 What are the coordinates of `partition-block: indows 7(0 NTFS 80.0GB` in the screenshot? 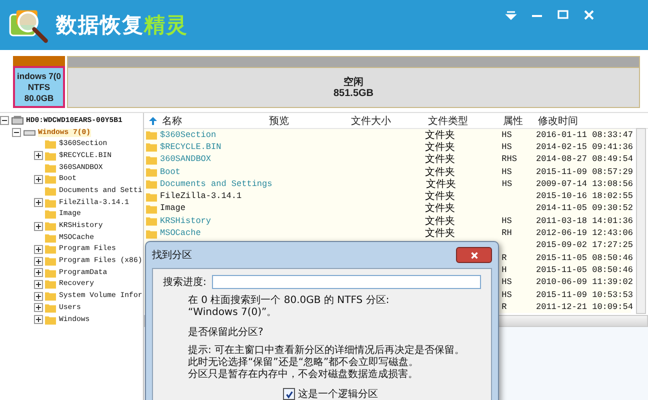 It's located at (39, 87).